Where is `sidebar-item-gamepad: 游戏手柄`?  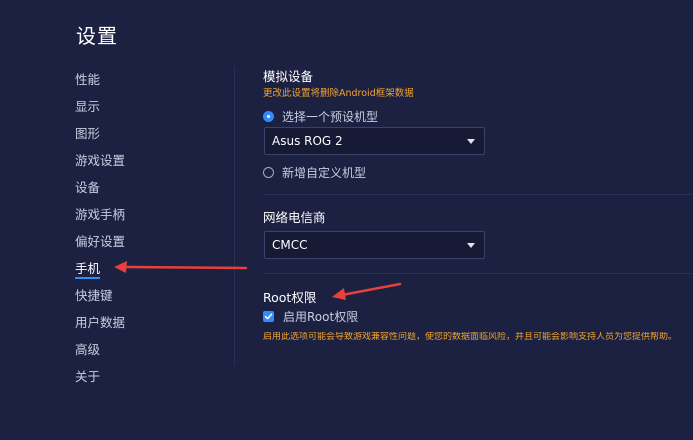
sidebar-item-gamepad: 游戏手柄 is located at coordinates (145, 216).